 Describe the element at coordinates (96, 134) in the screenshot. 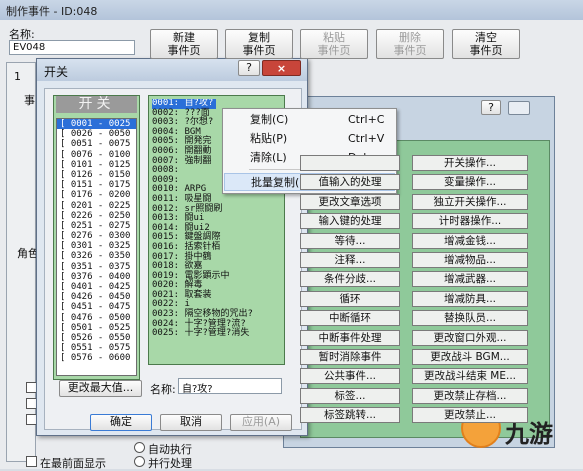

I see `switch-range-item: [ 0026 - 0050 ]` at that location.